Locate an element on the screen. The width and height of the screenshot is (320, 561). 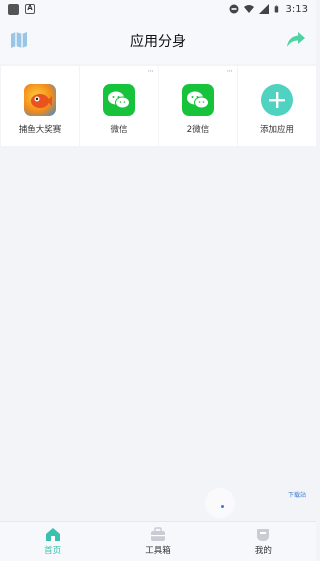
add-app-tile: 添加应用 is located at coordinates (277, 106).